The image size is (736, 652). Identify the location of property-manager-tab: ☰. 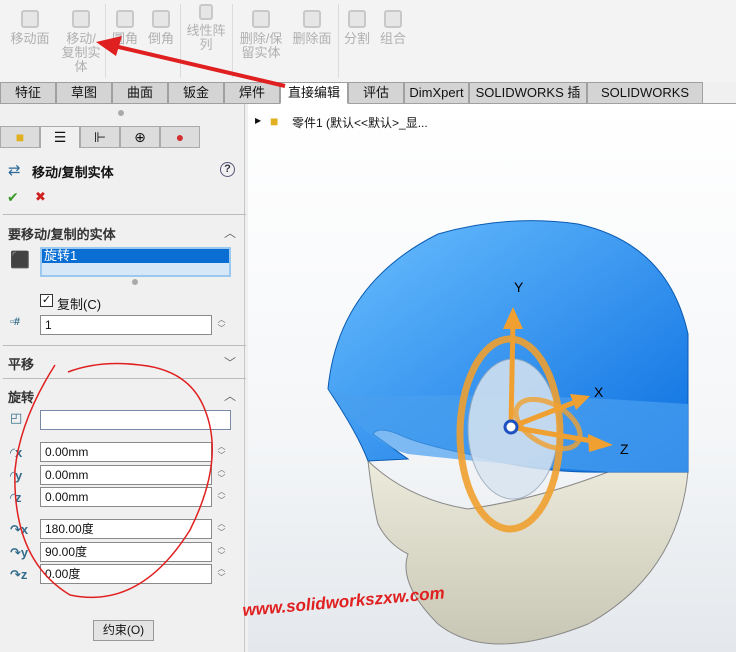
(60, 137).